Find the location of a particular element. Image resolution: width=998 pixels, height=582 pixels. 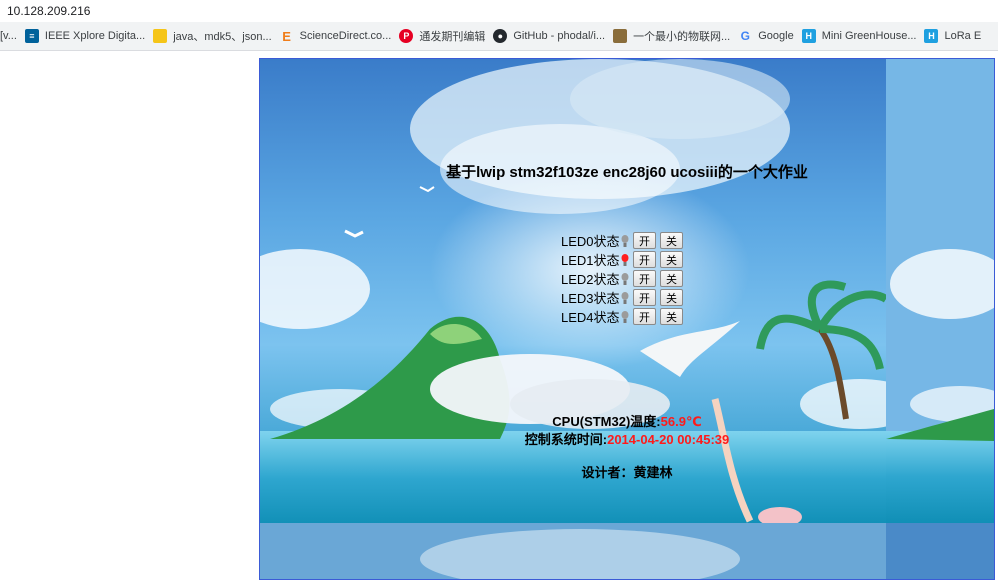

designer-credit: 设计者：黄建林 is located at coordinates (627, 472).